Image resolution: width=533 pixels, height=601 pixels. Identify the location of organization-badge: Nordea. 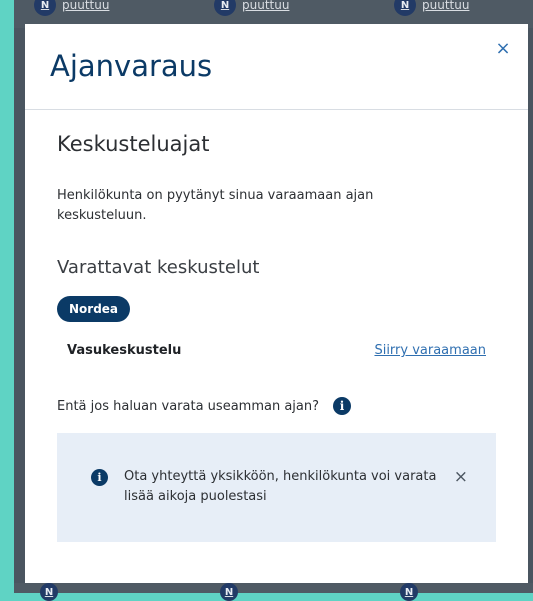
(94, 309).